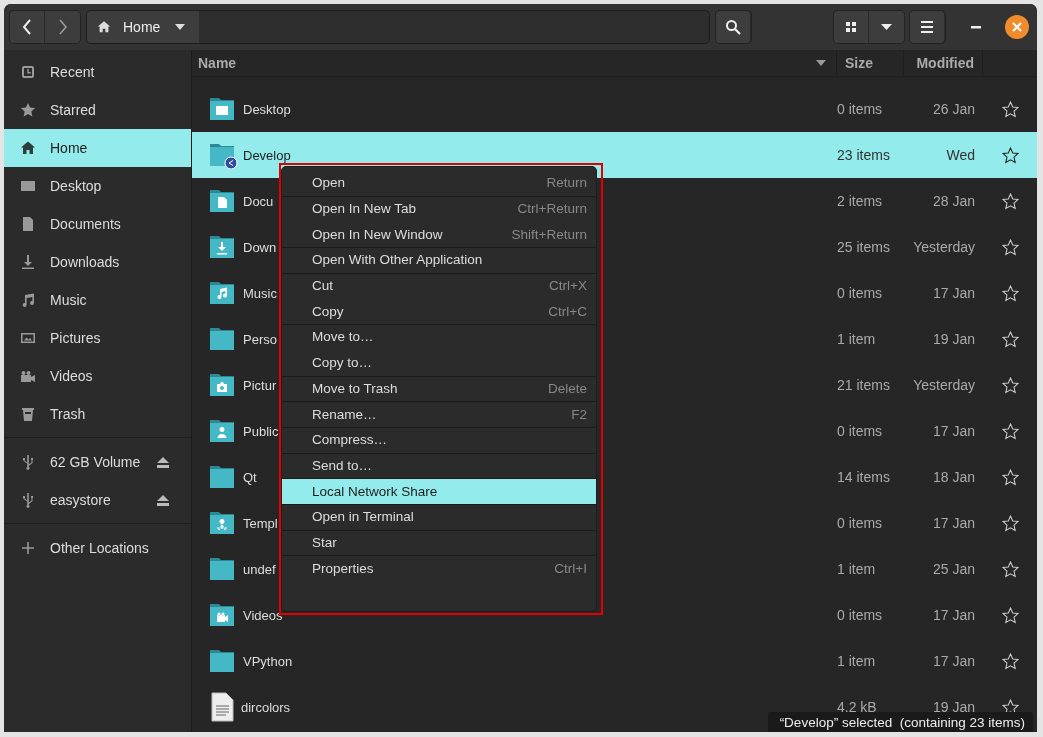 Image resolution: width=1043 pixels, height=737 pixels. I want to click on sidebar-item: Downloads, so click(97, 262).